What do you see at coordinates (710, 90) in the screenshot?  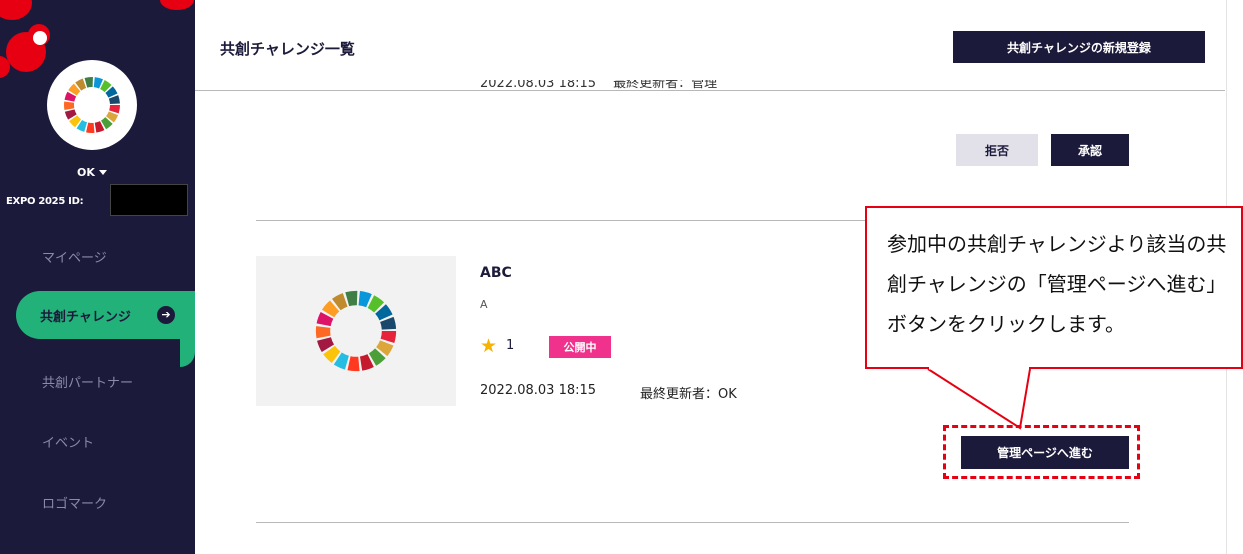 I see `header-divider` at bounding box center [710, 90].